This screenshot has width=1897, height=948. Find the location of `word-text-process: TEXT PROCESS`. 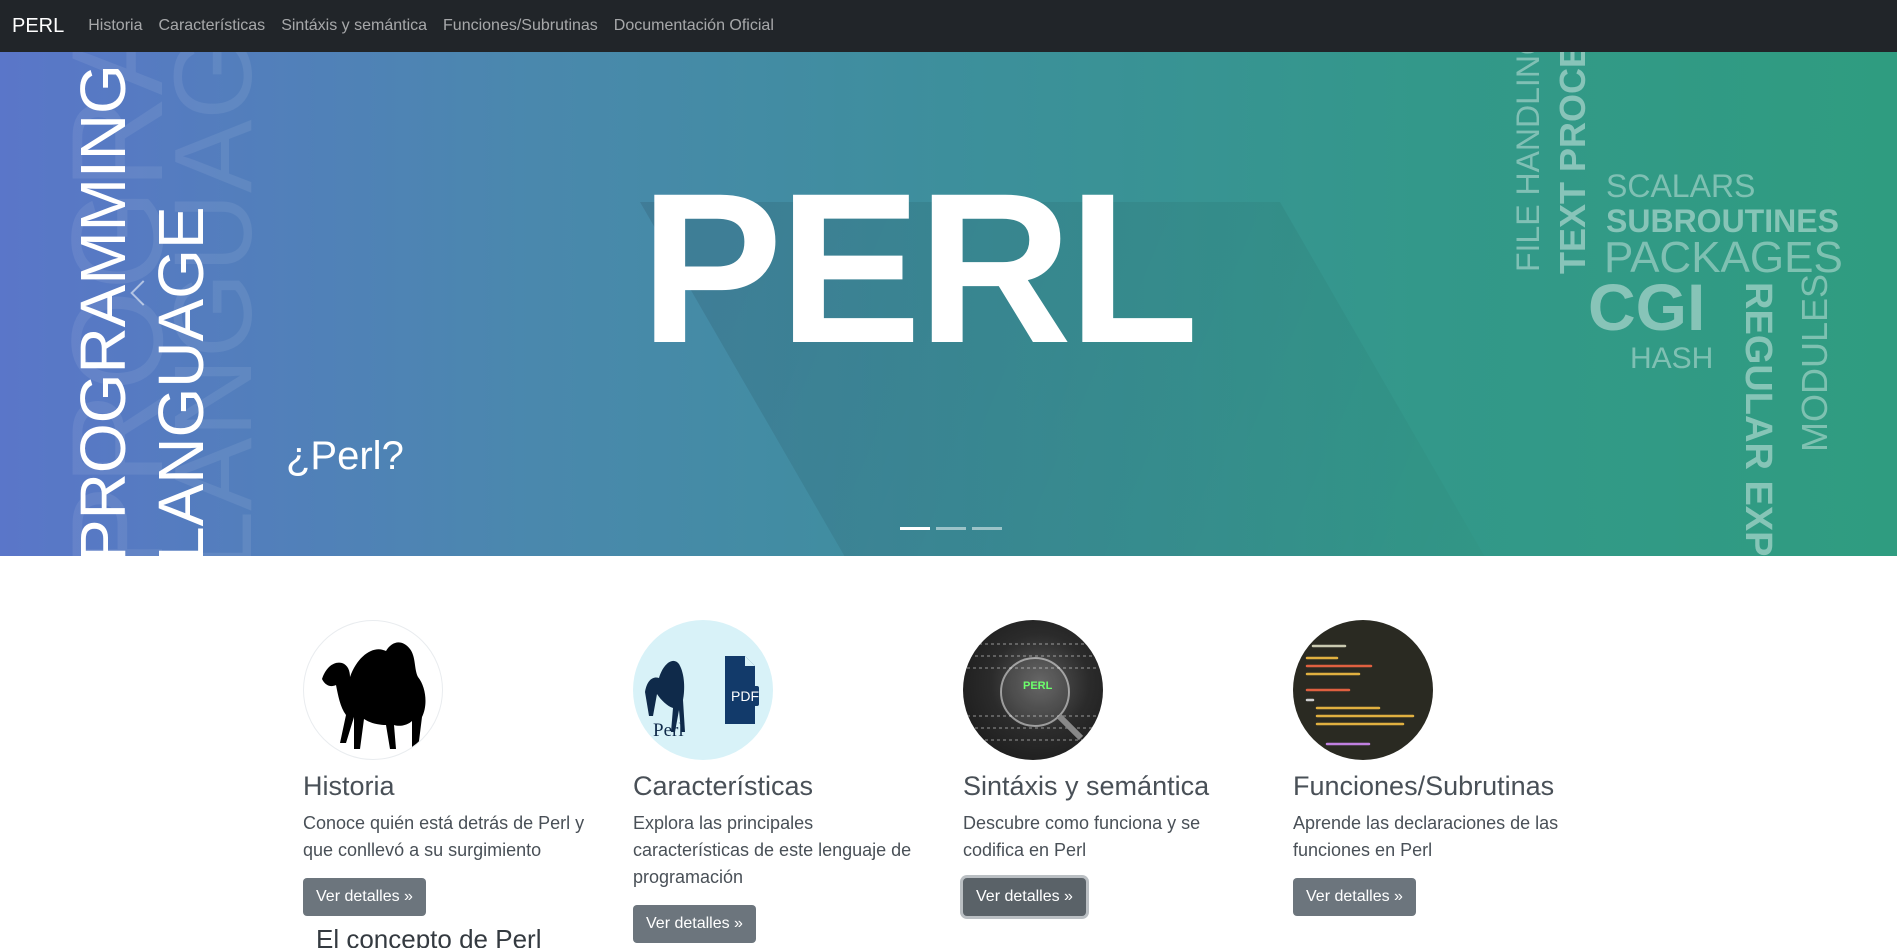

word-text-process: TEXT PROCESS is located at coordinates (1572, 163).